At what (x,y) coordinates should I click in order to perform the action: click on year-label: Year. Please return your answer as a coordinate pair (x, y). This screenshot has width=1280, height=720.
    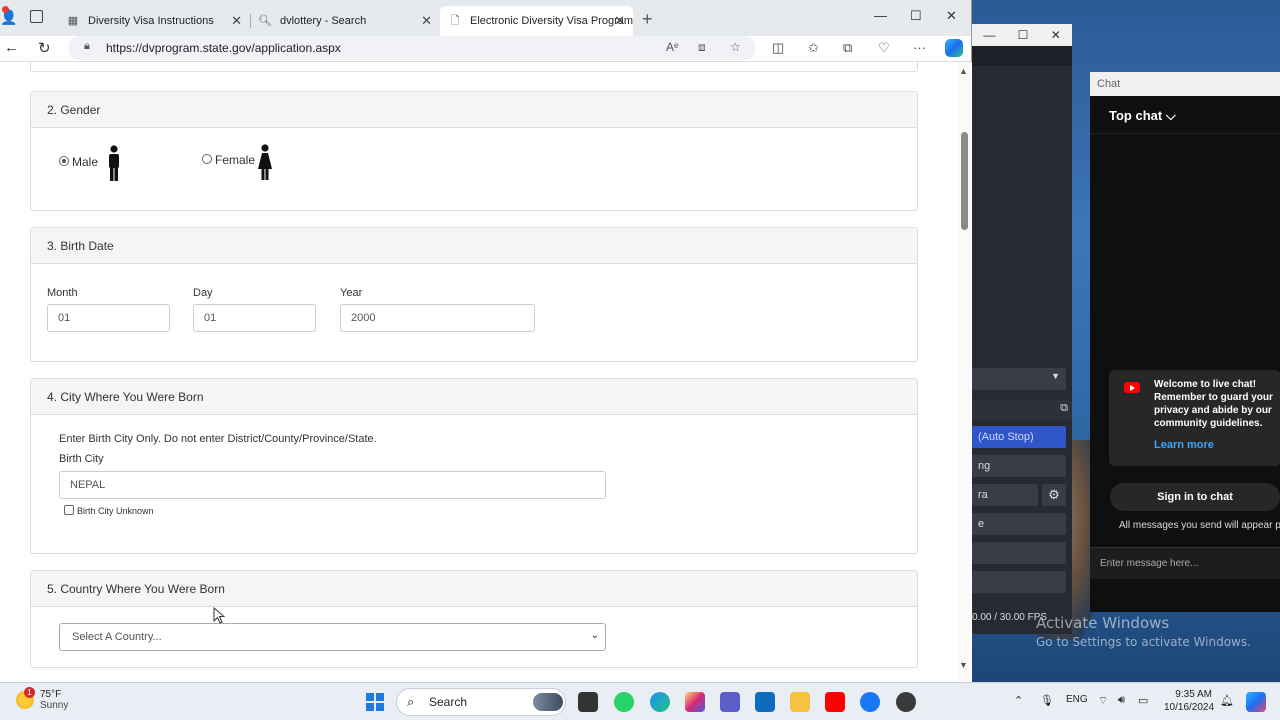
    Looking at the image, I should click on (351, 293).